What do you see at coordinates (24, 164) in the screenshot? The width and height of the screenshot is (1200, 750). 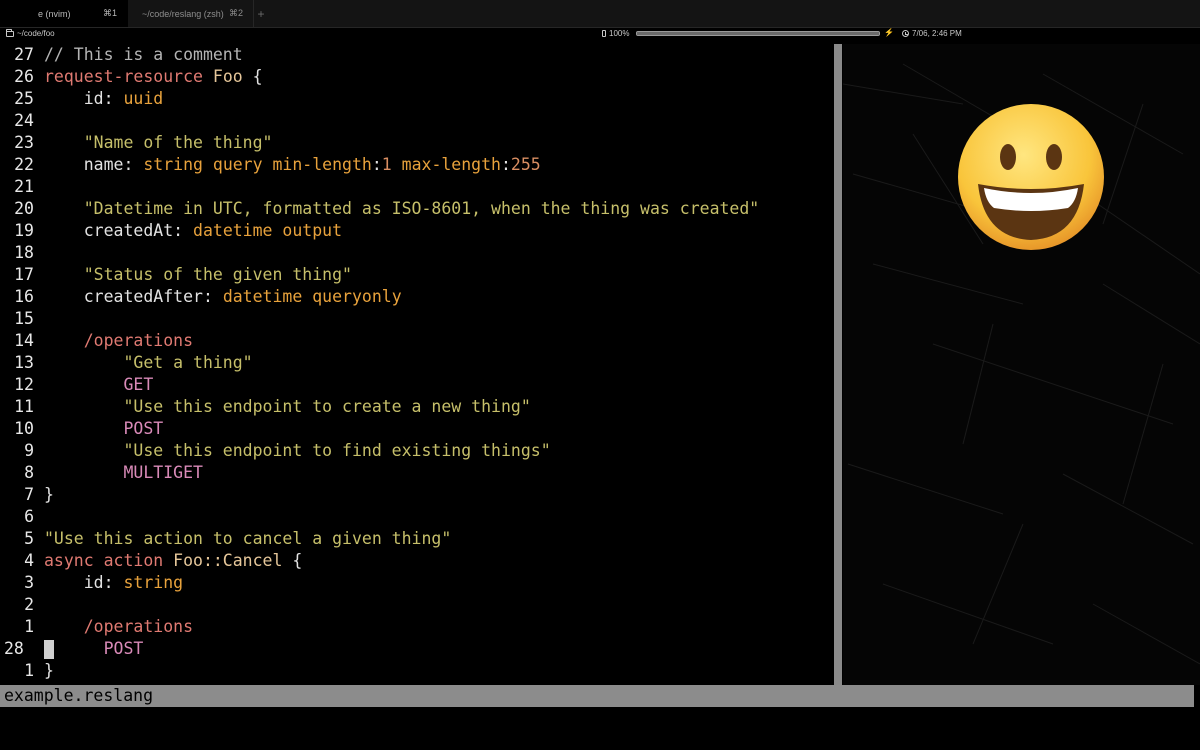 I see `line-number: 22` at bounding box center [24, 164].